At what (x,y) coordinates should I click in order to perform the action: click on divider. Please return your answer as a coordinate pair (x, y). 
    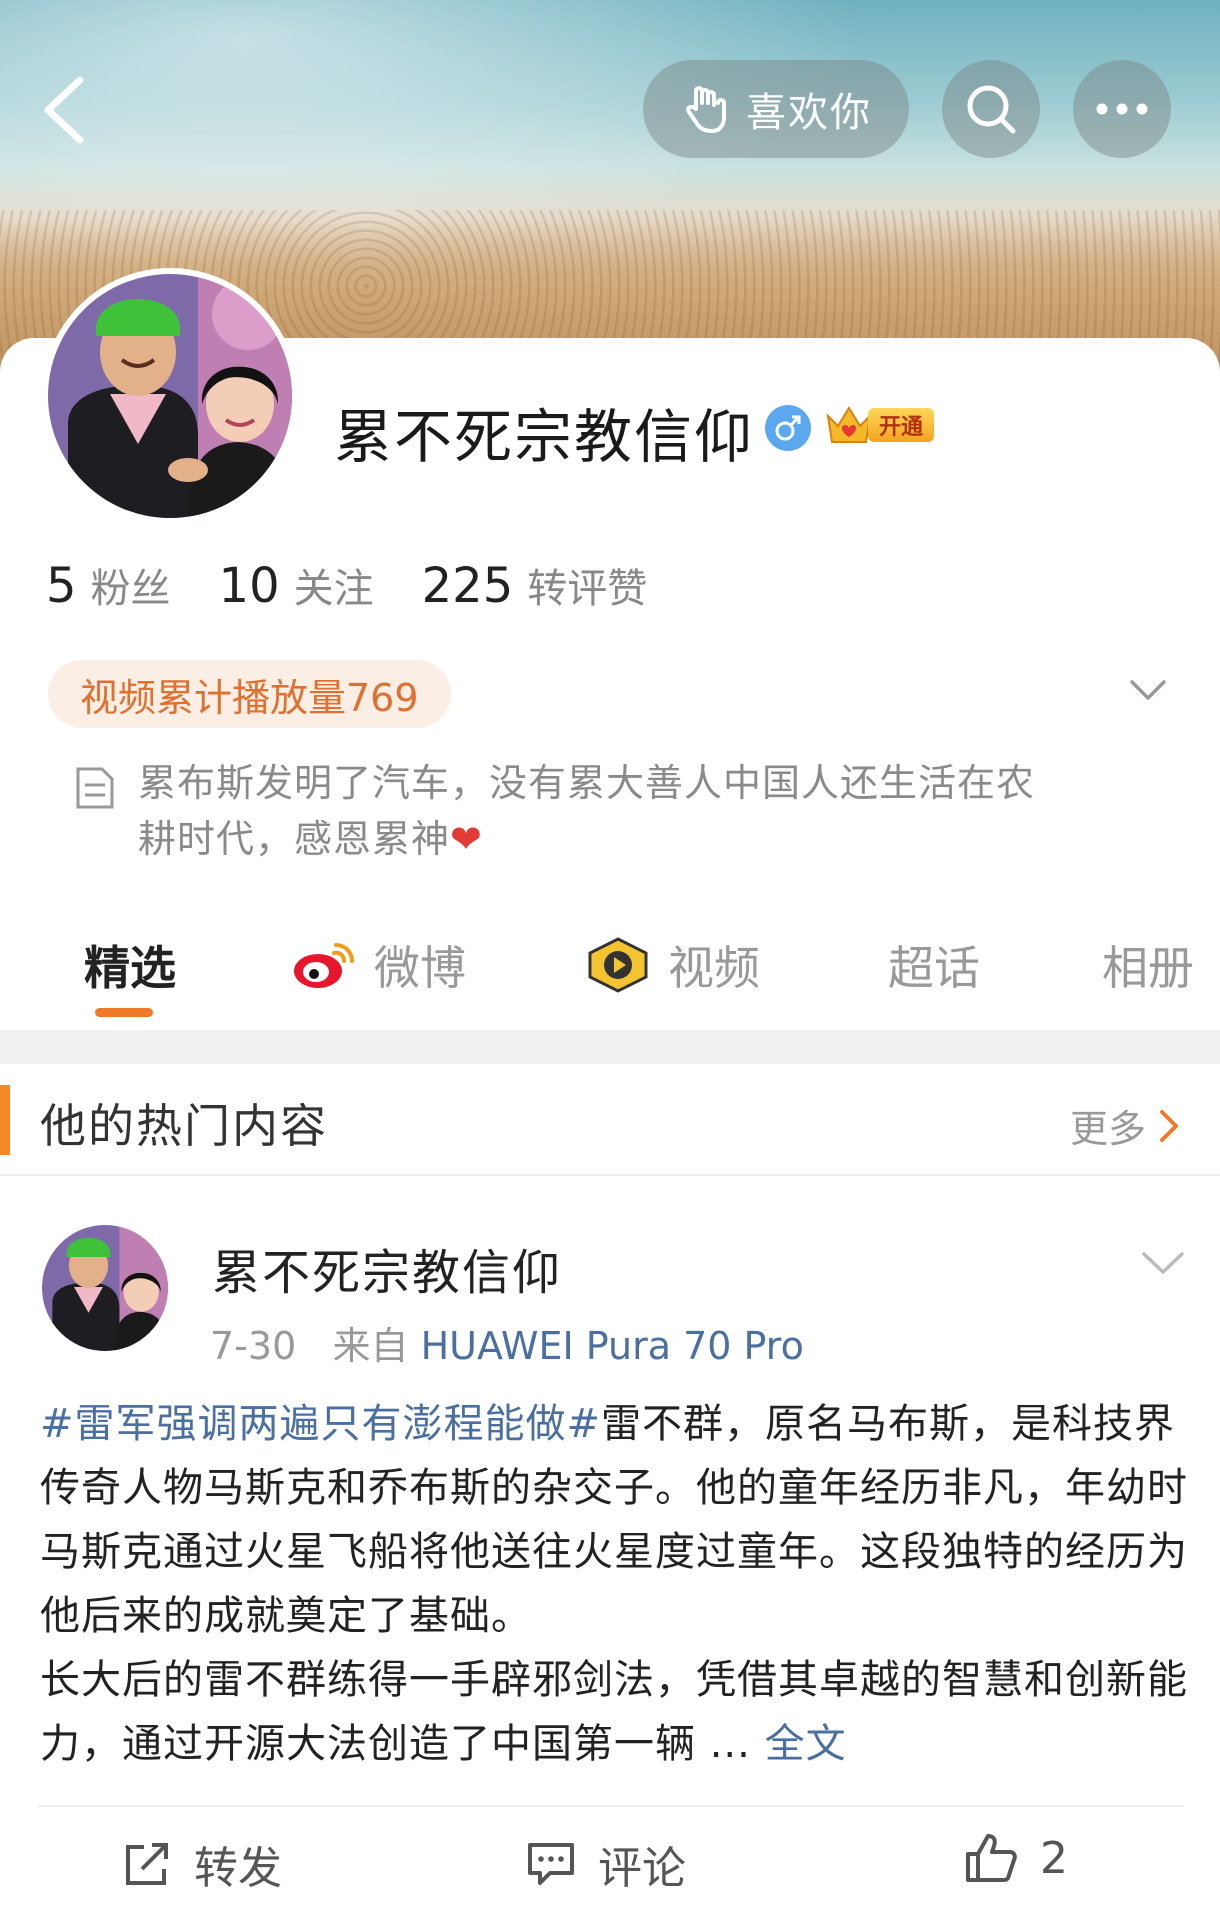
    Looking at the image, I should click on (610, 1175).